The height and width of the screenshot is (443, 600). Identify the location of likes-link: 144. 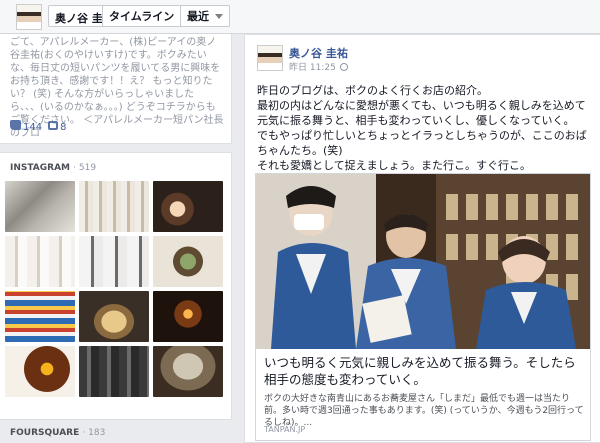
(26, 126).